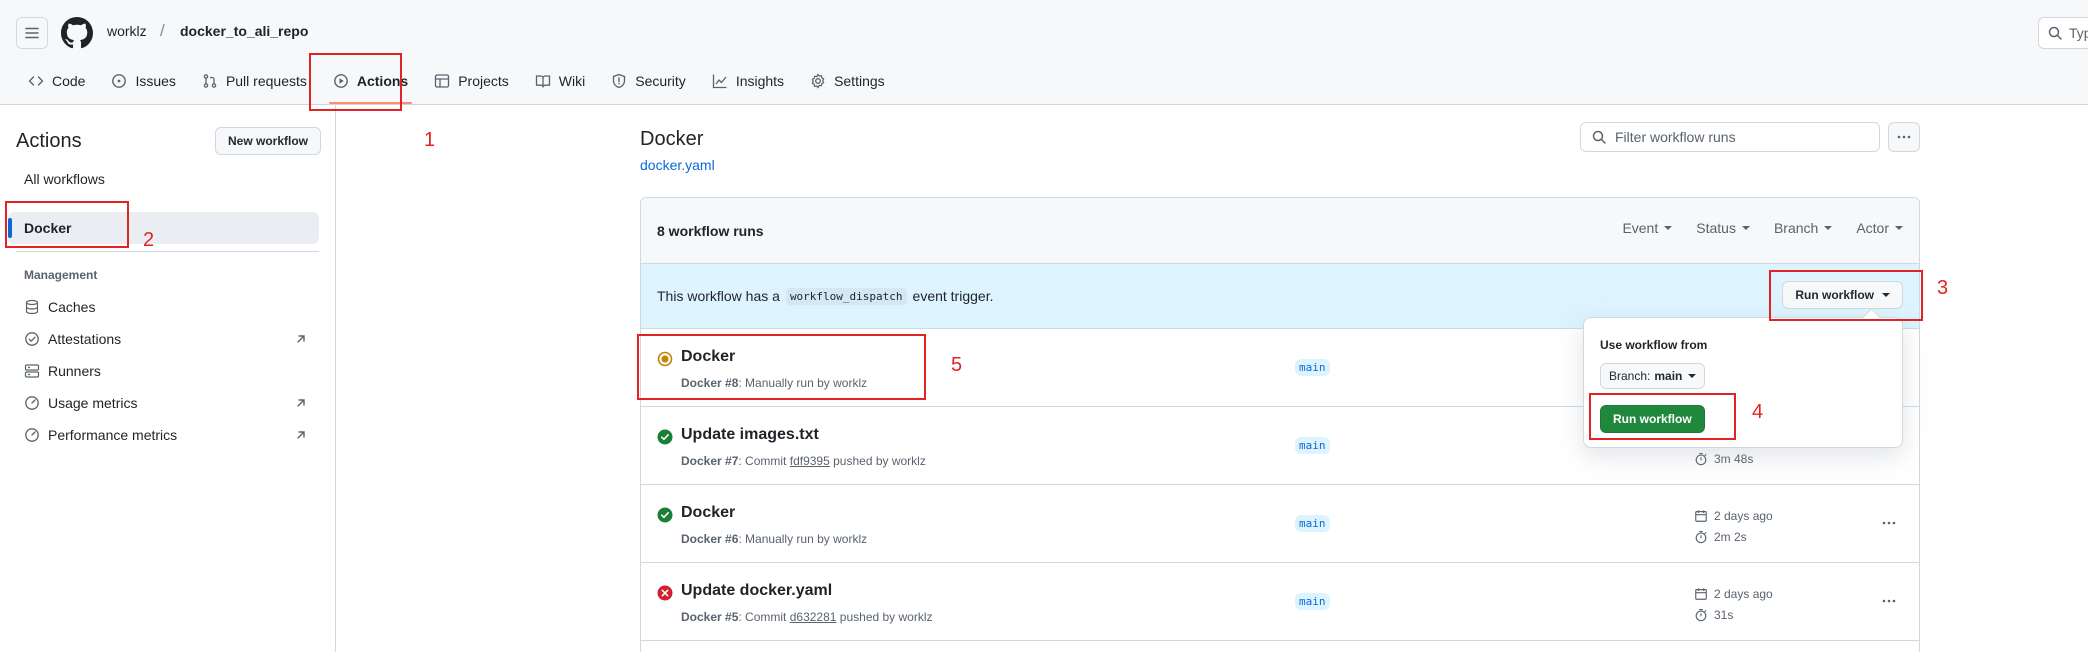 Image resolution: width=2088 pixels, height=652 pixels. What do you see at coordinates (171, 307) in the screenshot?
I see `sidebar-item-caches: Caches` at bounding box center [171, 307].